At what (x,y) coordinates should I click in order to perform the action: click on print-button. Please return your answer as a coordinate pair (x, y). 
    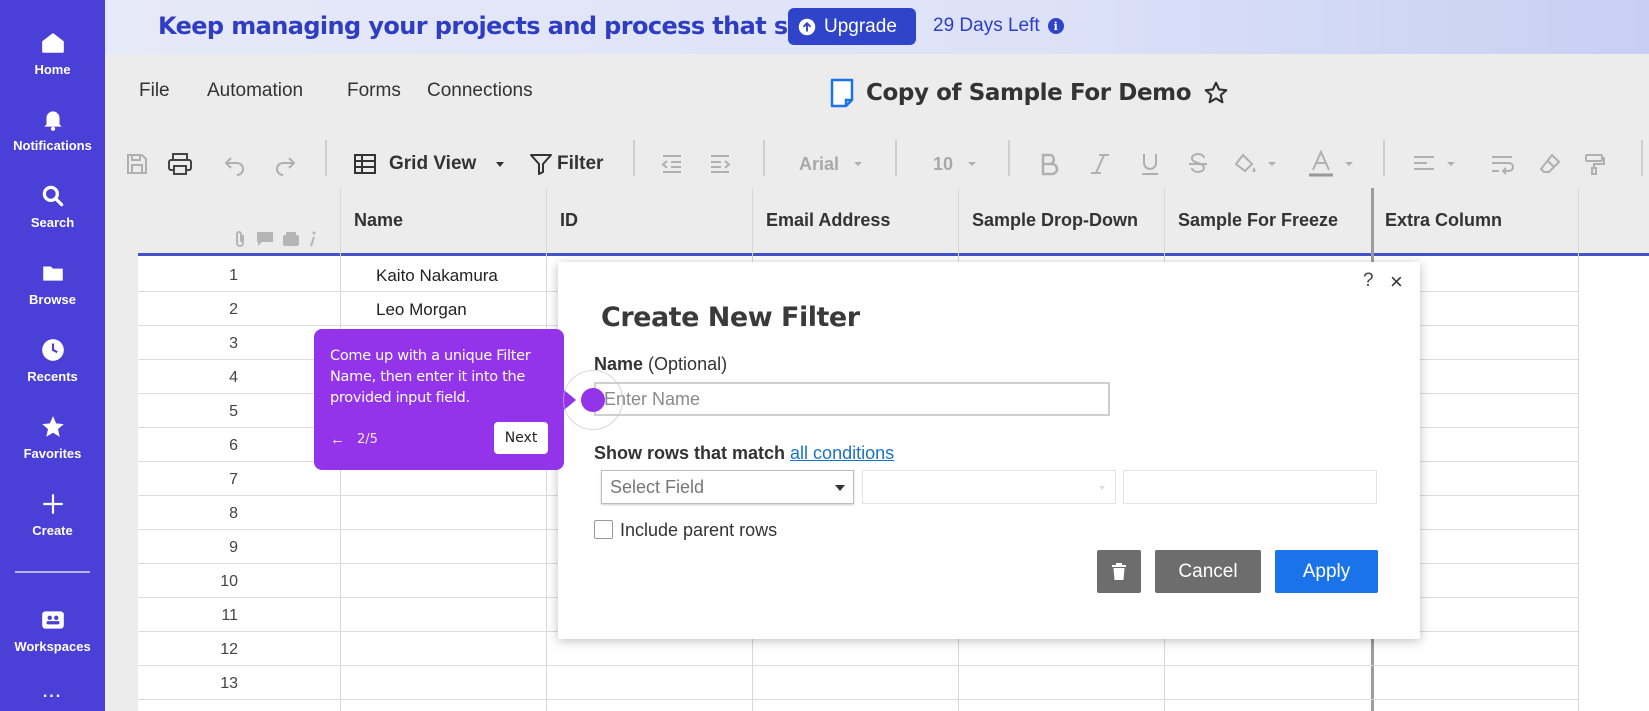
    Looking at the image, I should click on (180, 164).